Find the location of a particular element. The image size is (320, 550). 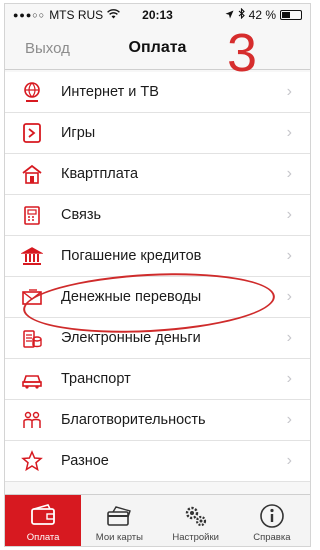

menu-item-rent: Квартплата › is located at coordinates (157, 174).